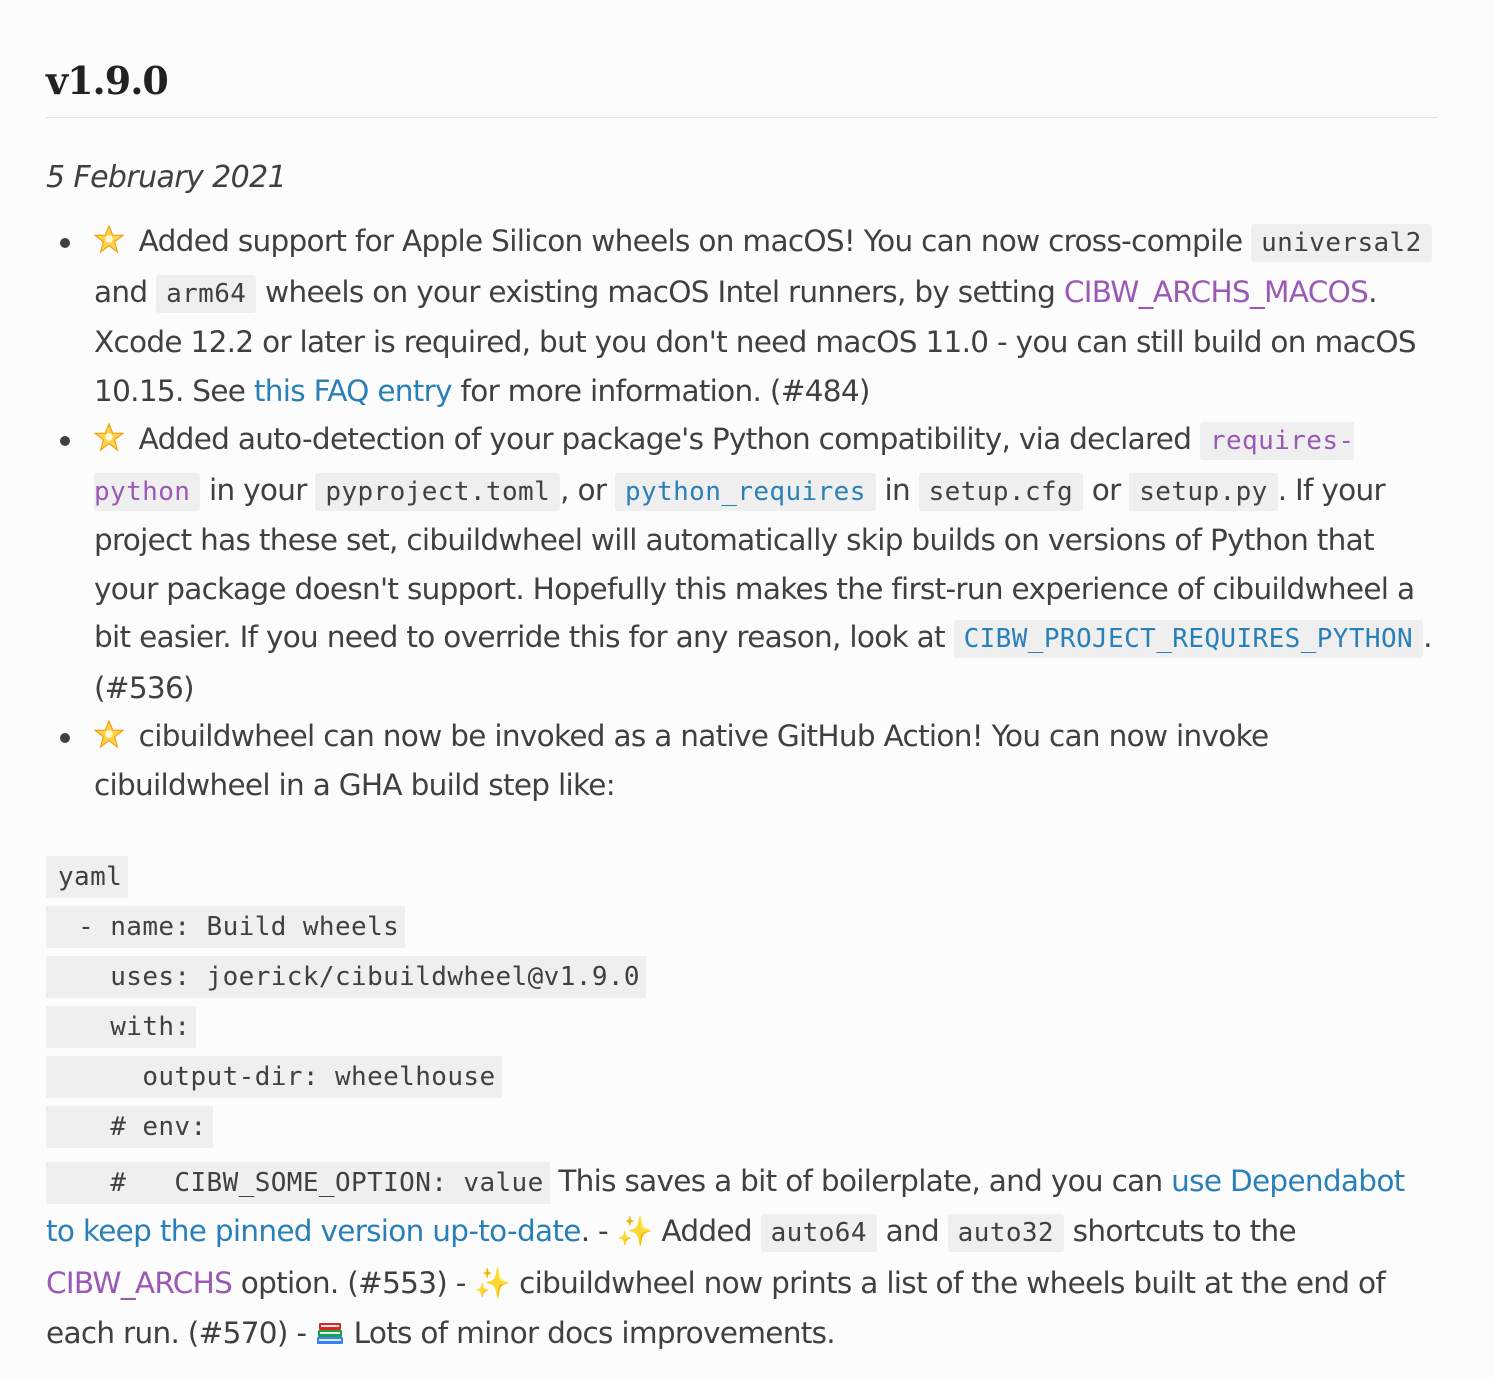 This screenshot has height=1378, width=1494. Describe the element at coordinates (274, 1077) in the screenshot. I see `code-line: output-dir: wheelhouse` at that location.